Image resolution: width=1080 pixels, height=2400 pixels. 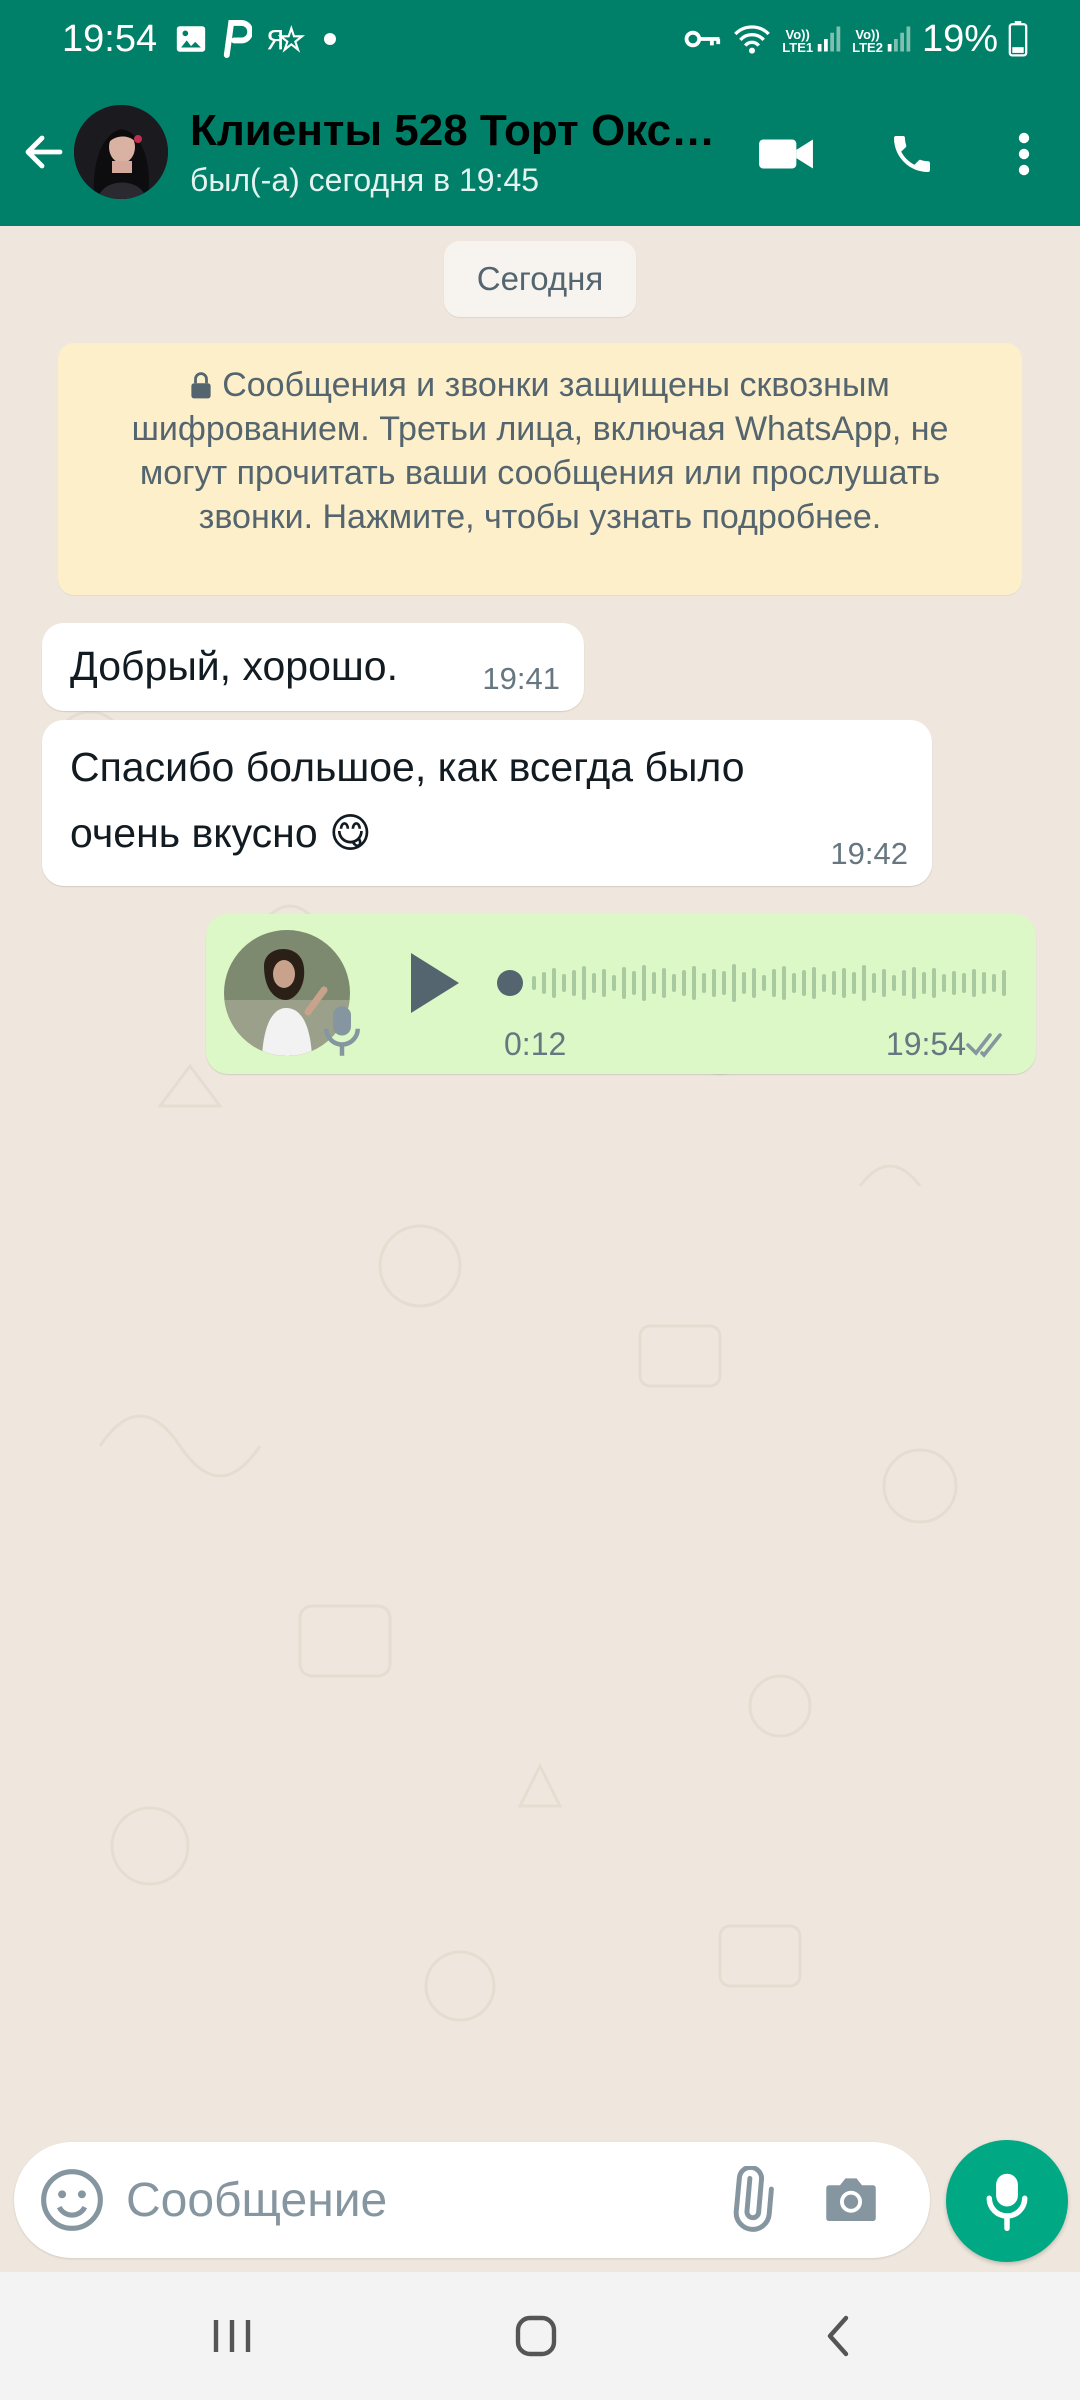 I want to click on home-icon, so click(x=536, y=2336).